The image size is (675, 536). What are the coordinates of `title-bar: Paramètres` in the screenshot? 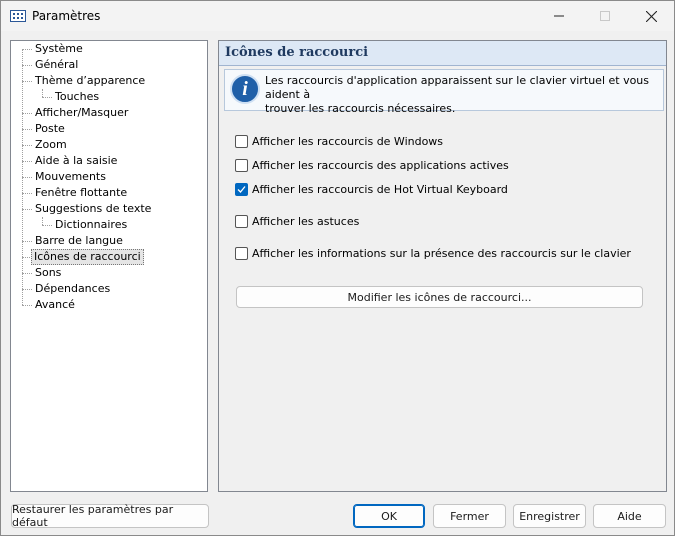 It's located at (337, 16).